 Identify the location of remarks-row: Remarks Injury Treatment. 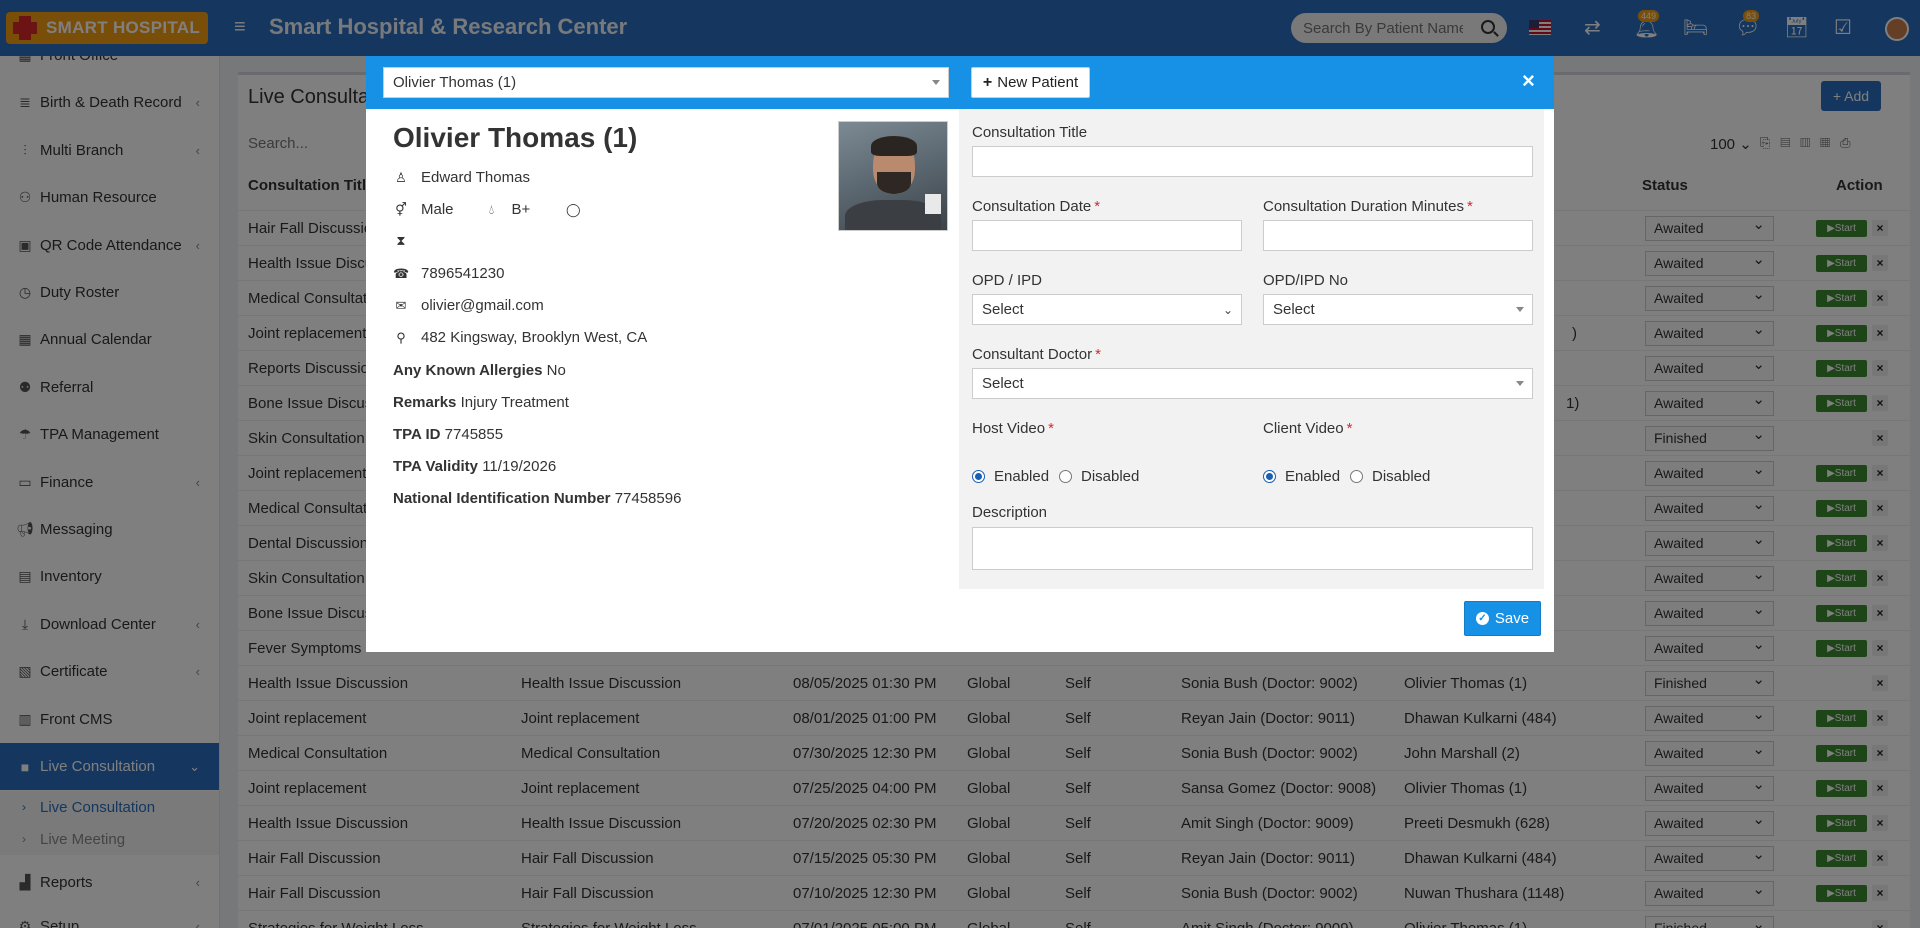
(481, 402).